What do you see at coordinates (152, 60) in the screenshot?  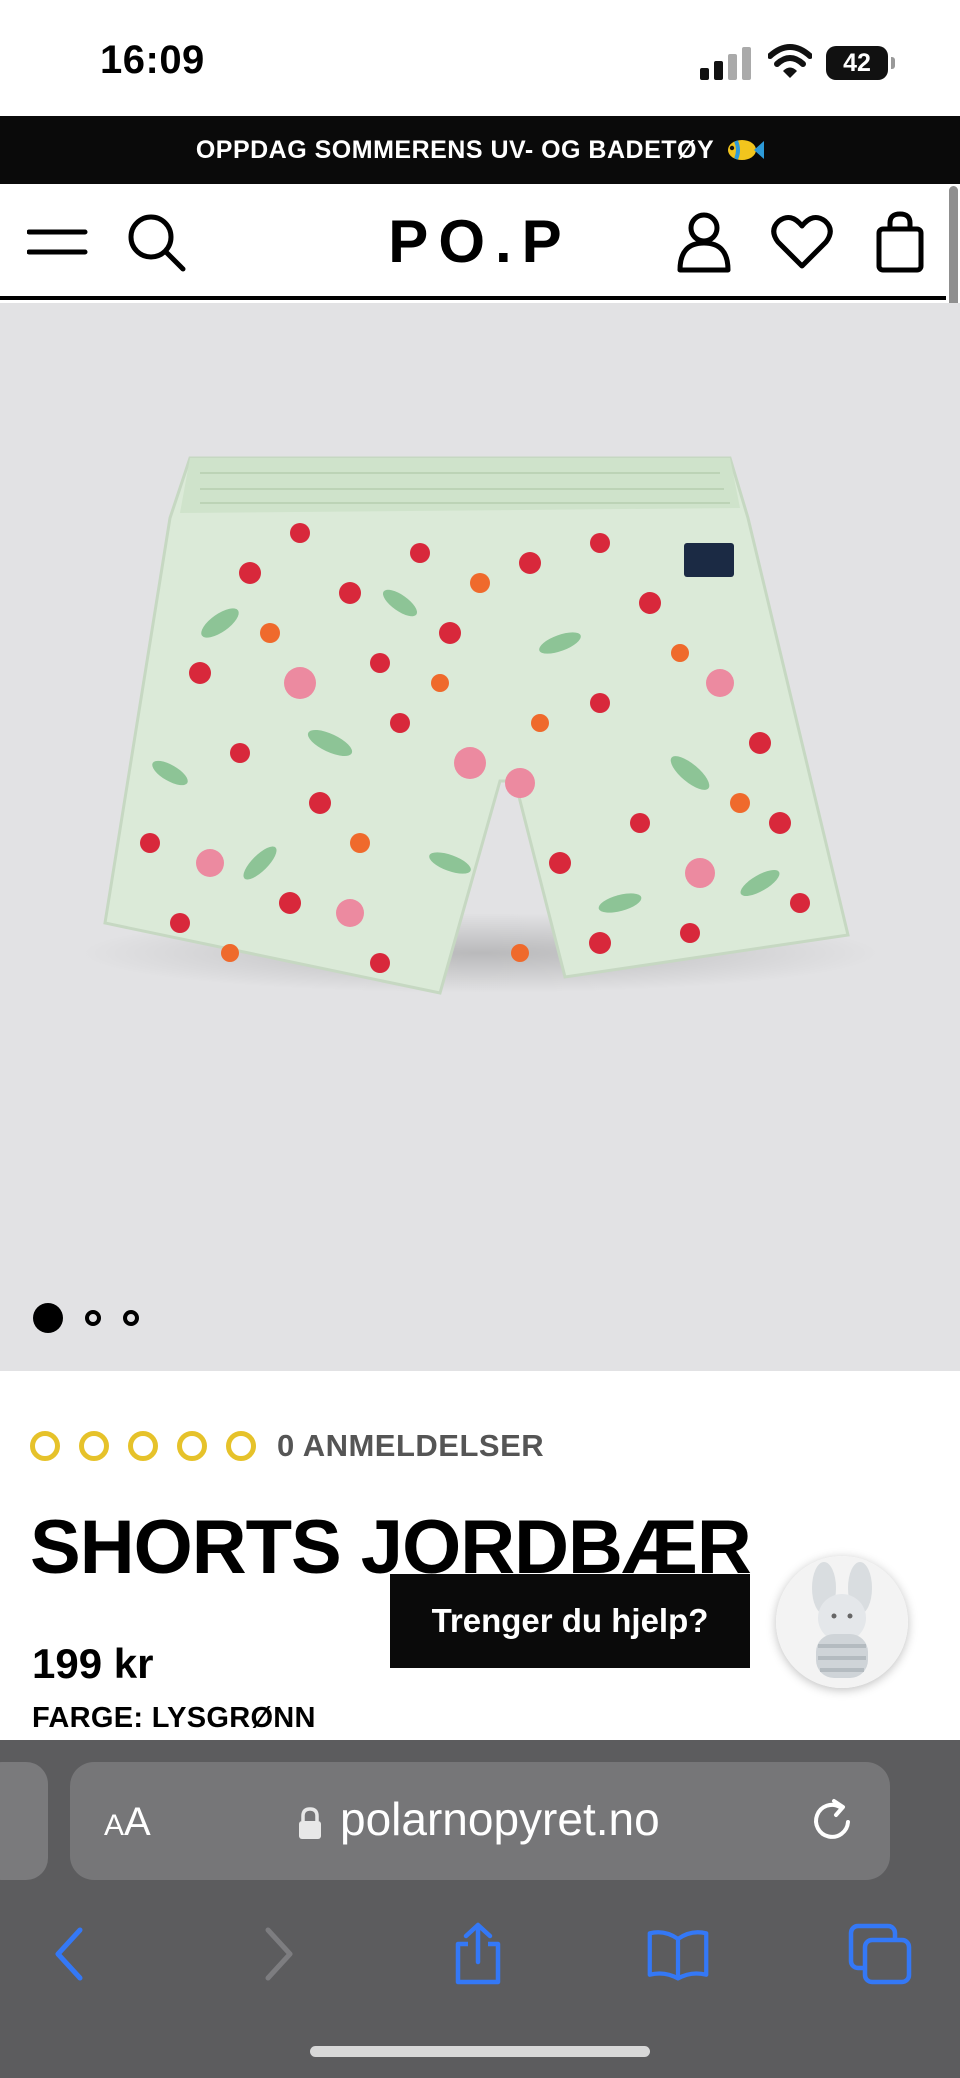 I see `status-time: 16:09` at bounding box center [152, 60].